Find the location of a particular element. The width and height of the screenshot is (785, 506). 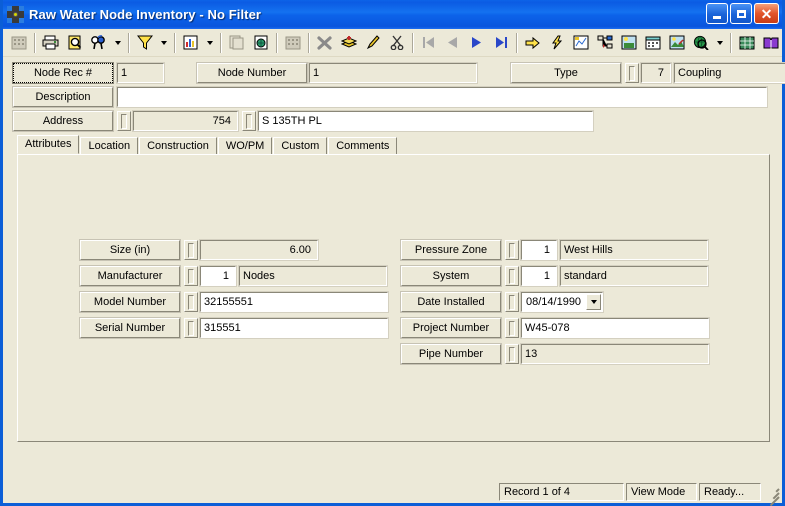

spreadsheet-button is located at coordinates (292, 43).